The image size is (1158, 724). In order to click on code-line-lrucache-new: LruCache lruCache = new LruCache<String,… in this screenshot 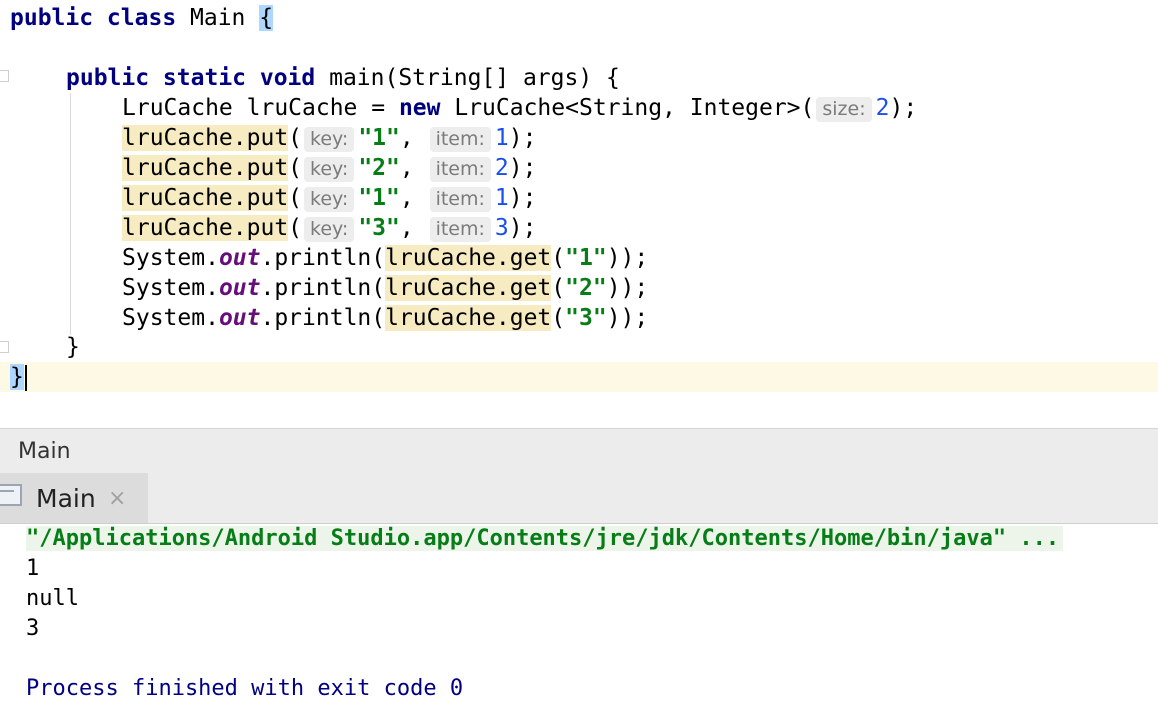, I will do `click(519, 108)`.